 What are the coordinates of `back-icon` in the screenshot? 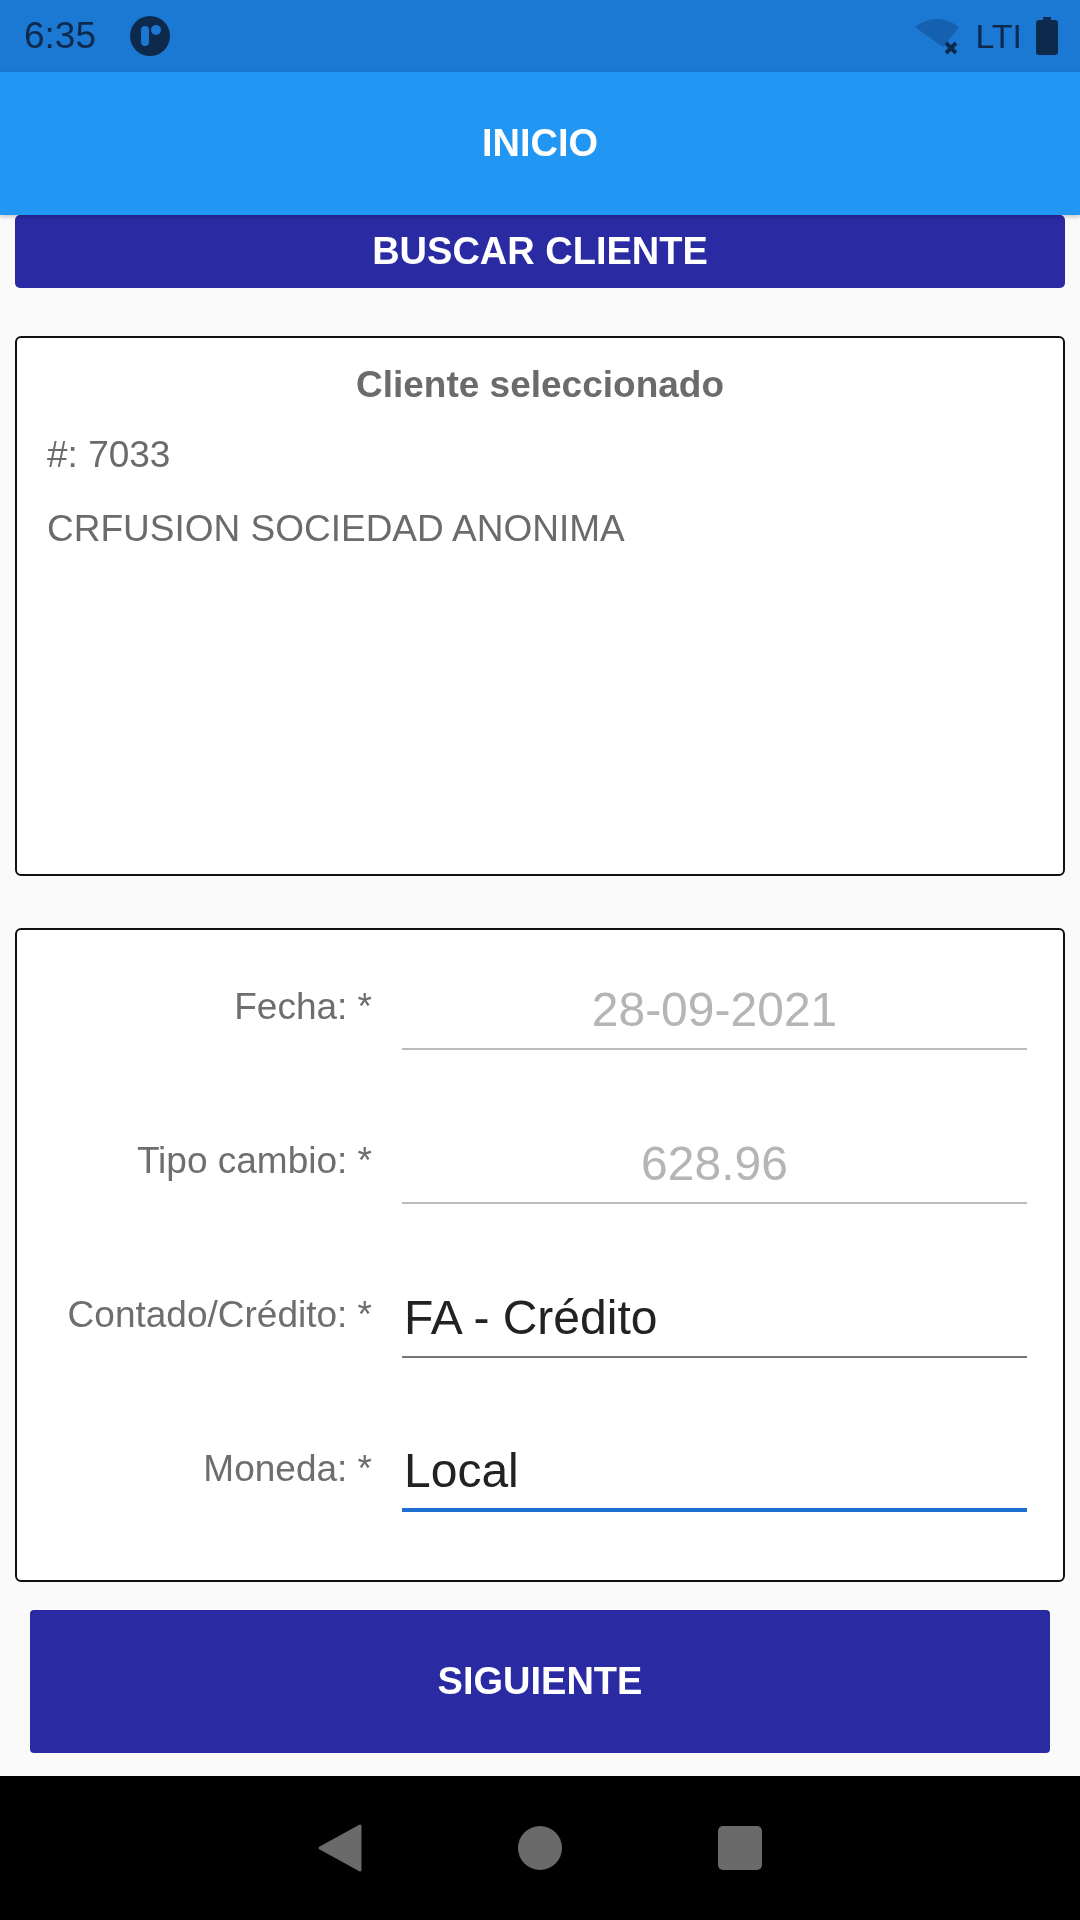 It's located at (340, 1848).